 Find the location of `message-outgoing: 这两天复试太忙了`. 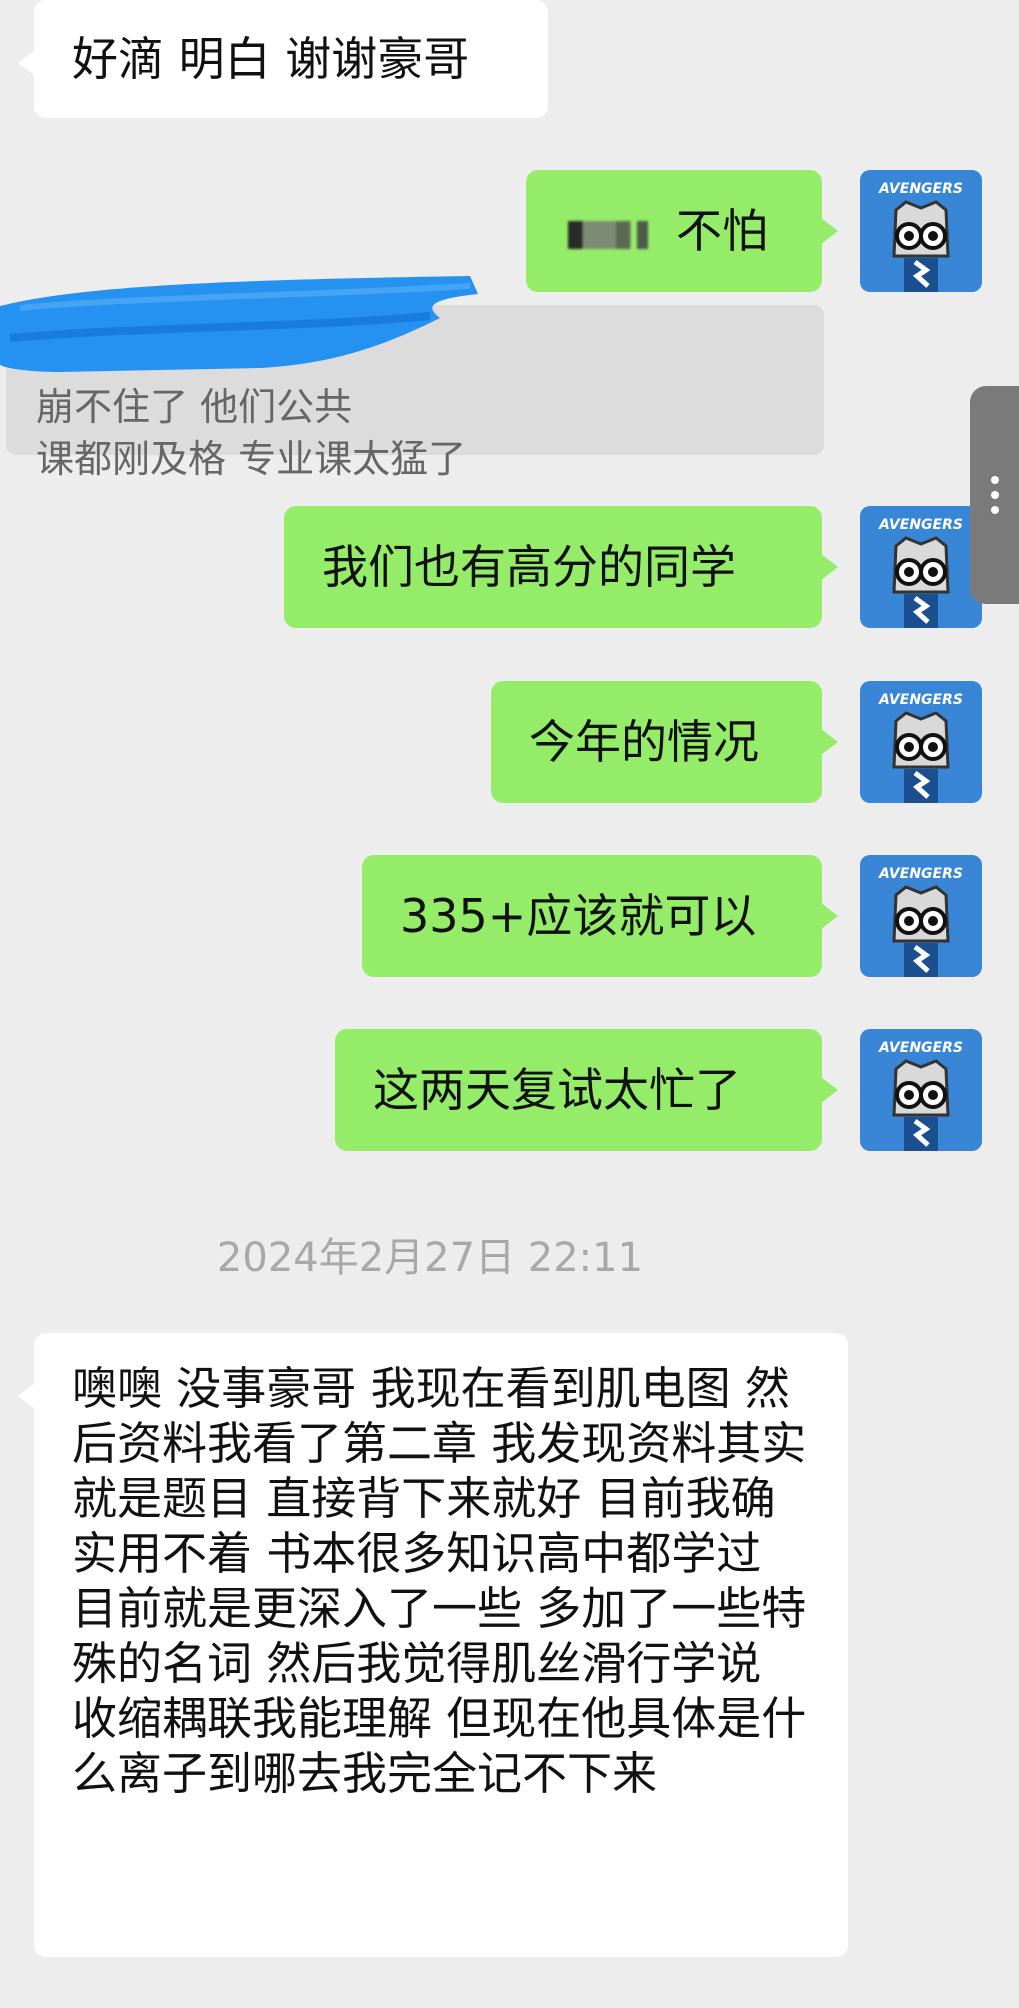

message-outgoing: 这两天复试太忙了 is located at coordinates (586, 1090).